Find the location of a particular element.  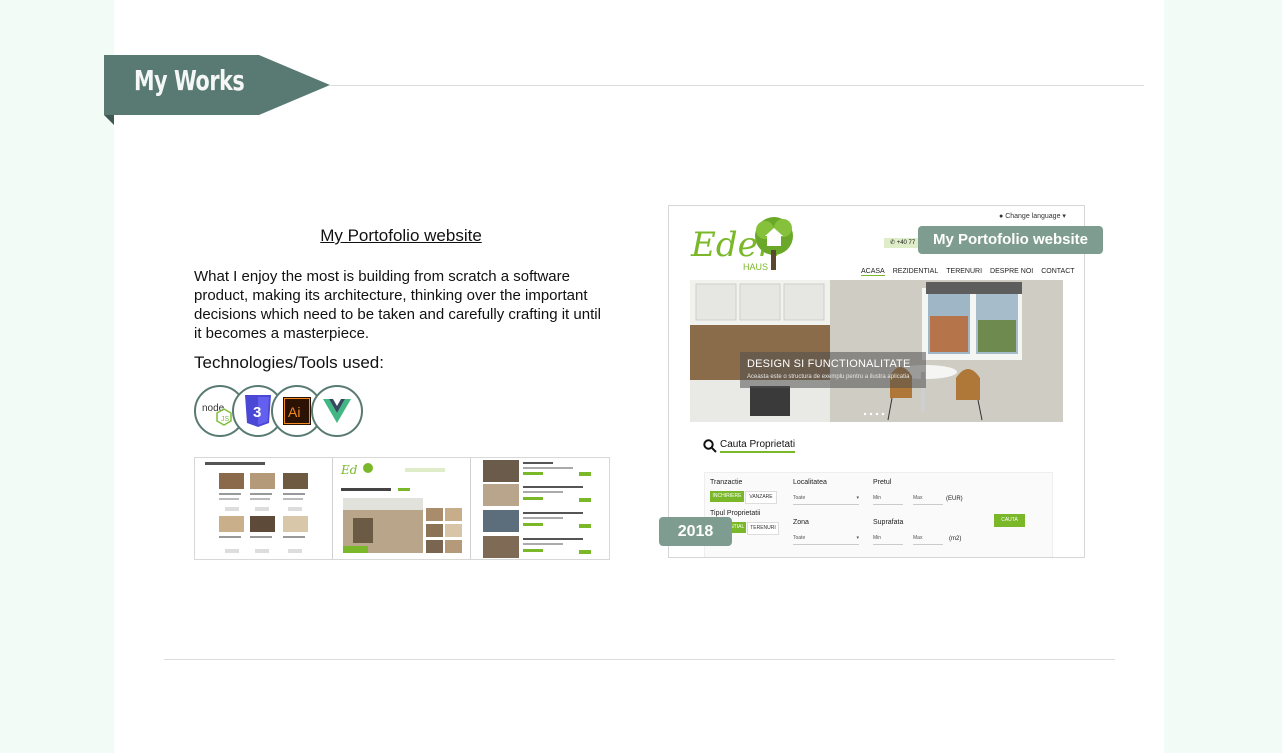

input-pret-min: Min is located at coordinates (888, 500).